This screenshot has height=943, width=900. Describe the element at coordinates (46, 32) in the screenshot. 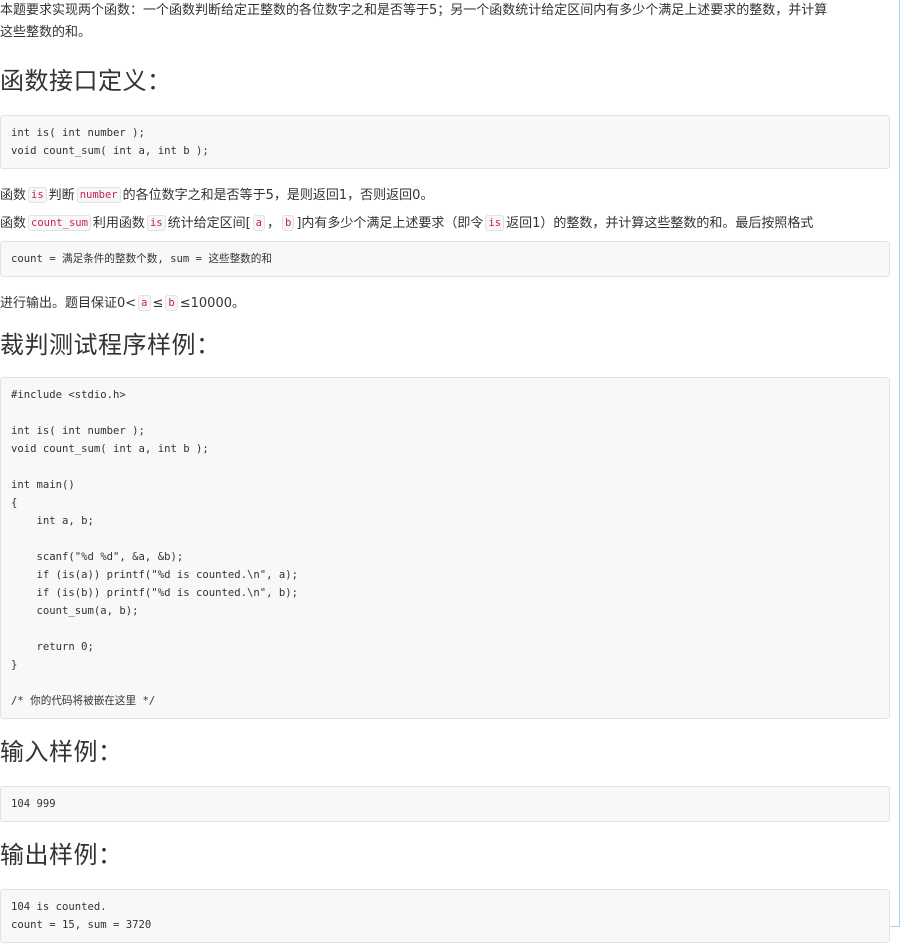

I see `intro-line-2: 这些整数的和。` at that location.